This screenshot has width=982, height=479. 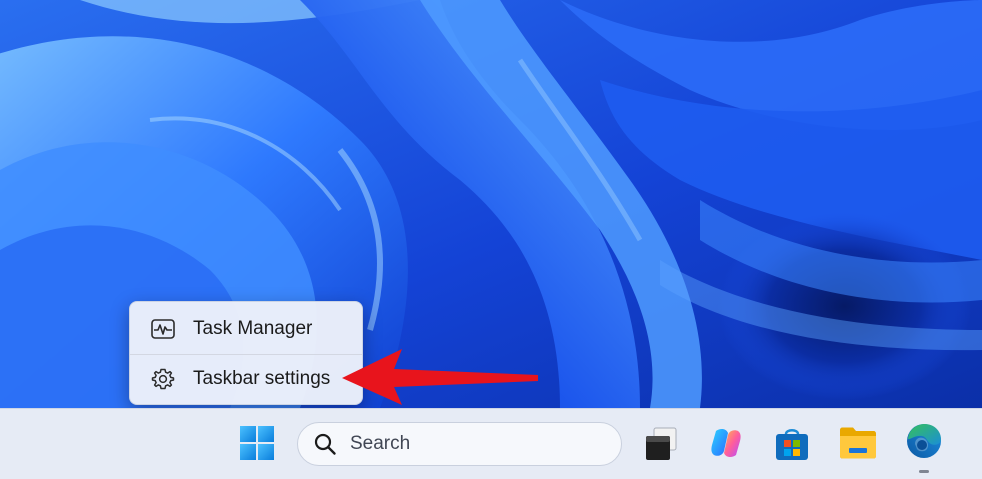 I want to click on copilot-button, so click(x=726, y=445).